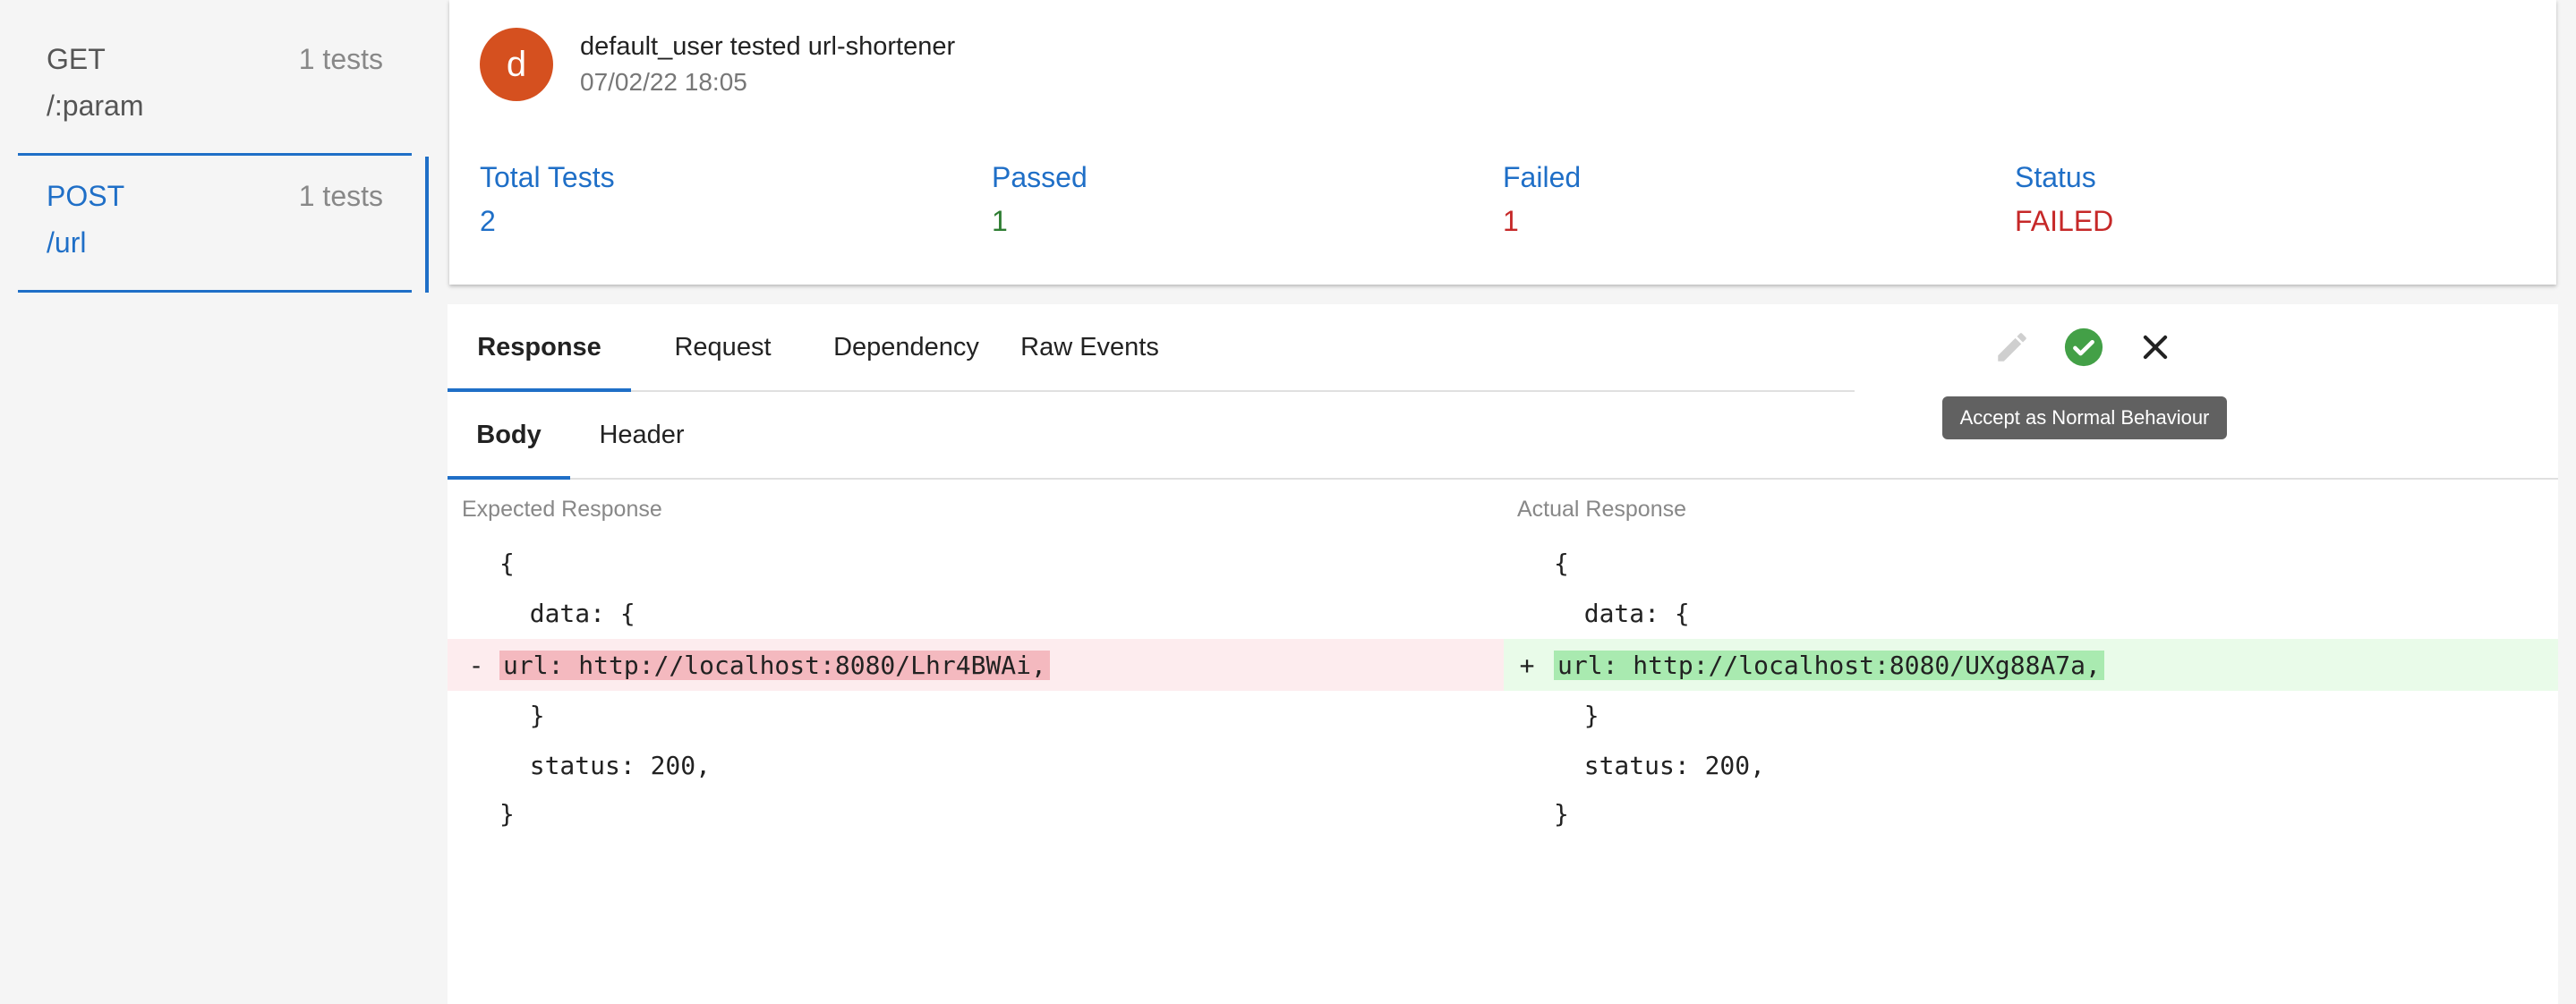 The height and width of the screenshot is (1004, 2576). Describe the element at coordinates (547, 199) in the screenshot. I see `stat-total-tests: Total Tests 2` at that location.